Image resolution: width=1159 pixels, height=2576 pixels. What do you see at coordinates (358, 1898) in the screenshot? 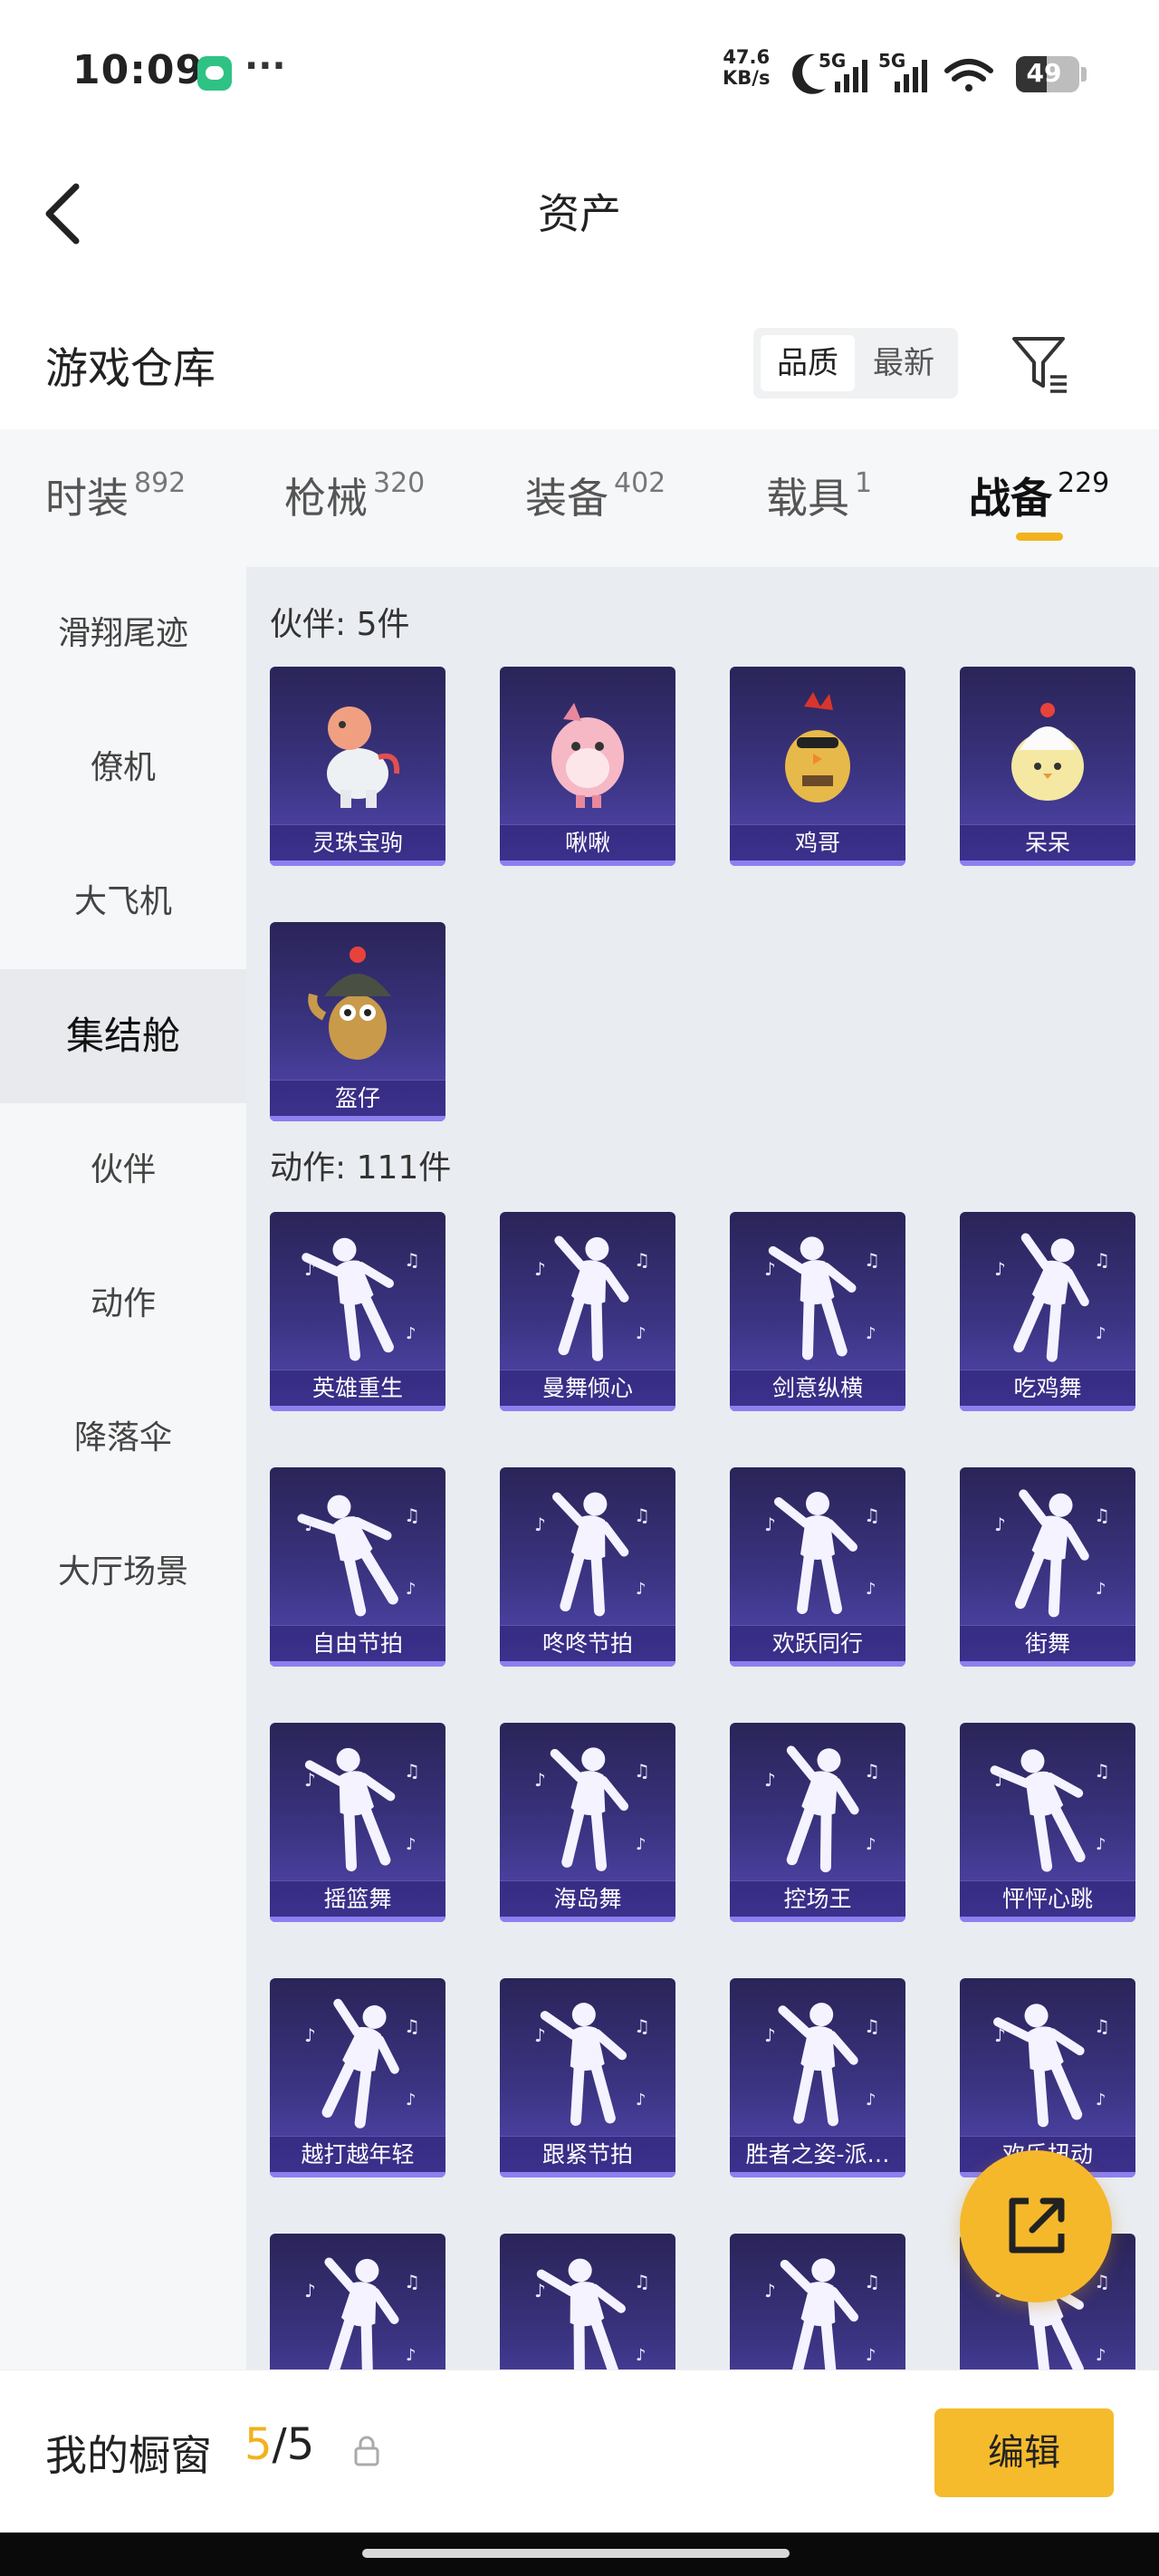
I see `item-name: 摇篮舞` at bounding box center [358, 1898].